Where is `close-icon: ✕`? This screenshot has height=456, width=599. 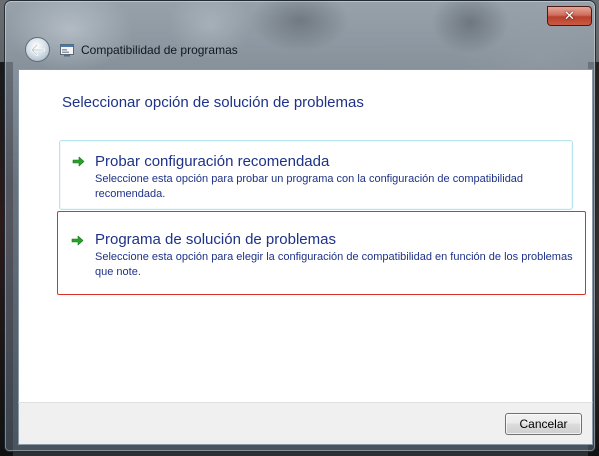 close-icon: ✕ is located at coordinates (569, 16).